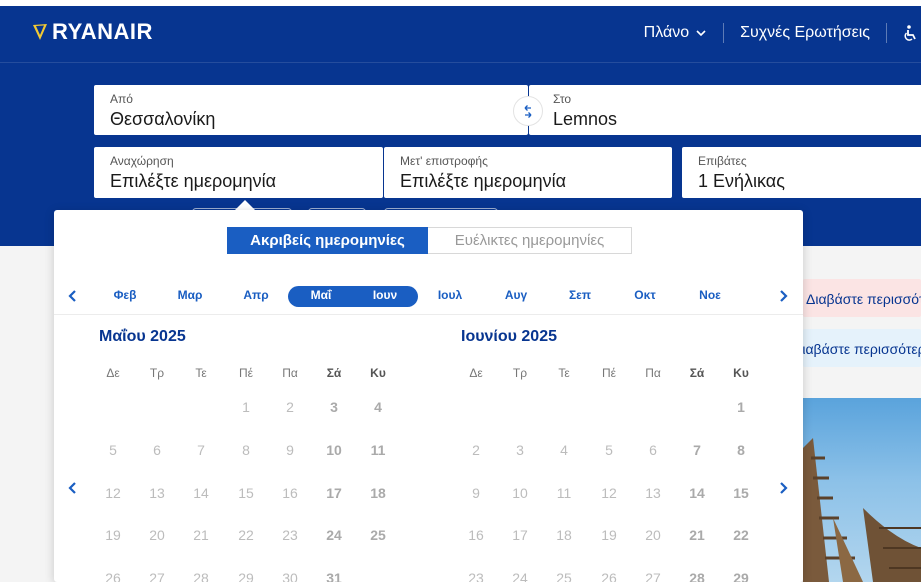 The image size is (921, 582). What do you see at coordinates (255, 295) in the screenshot?
I see `month-apr: Απρ` at bounding box center [255, 295].